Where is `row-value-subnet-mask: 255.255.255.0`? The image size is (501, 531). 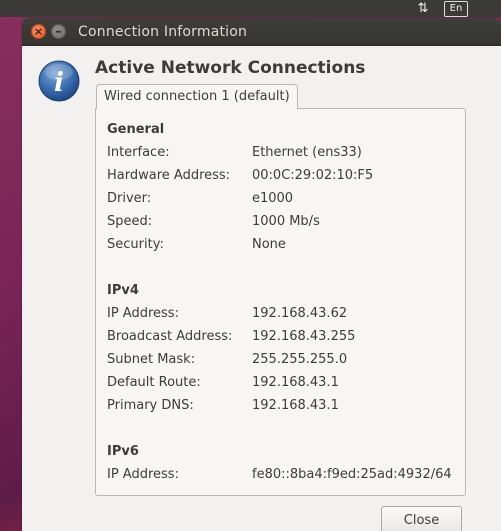
row-value-subnet-mask: 255.255.255.0 is located at coordinates (300, 359).